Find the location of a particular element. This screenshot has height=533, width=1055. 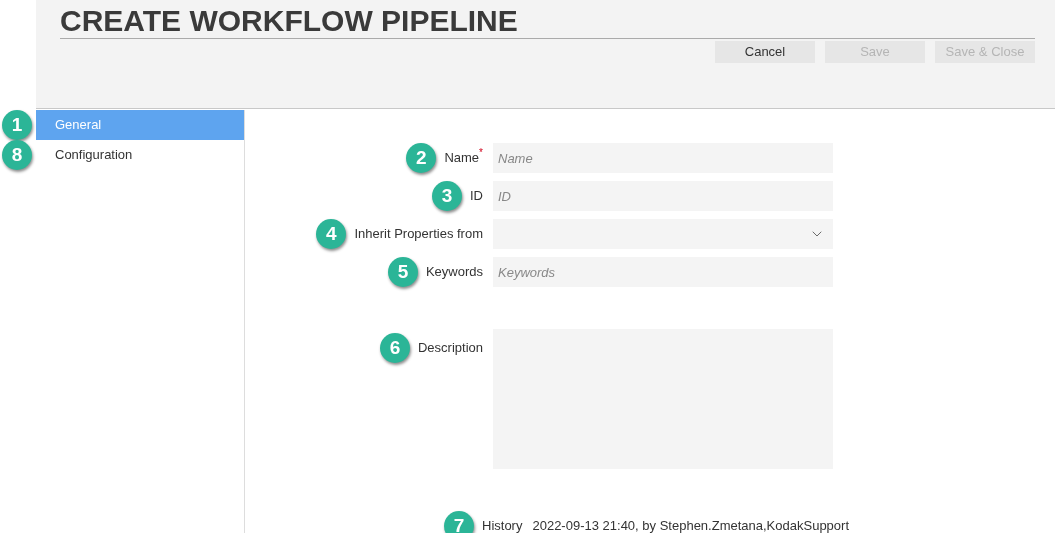

callout-badge: 3 is located at coordinates (447, 196).